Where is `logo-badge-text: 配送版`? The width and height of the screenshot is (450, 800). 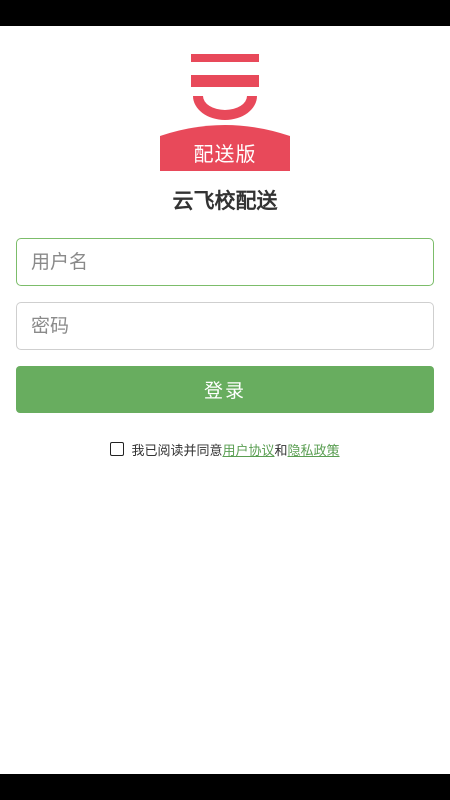 logo-badge-text: 配送版 is located at coordinates (225, 154).